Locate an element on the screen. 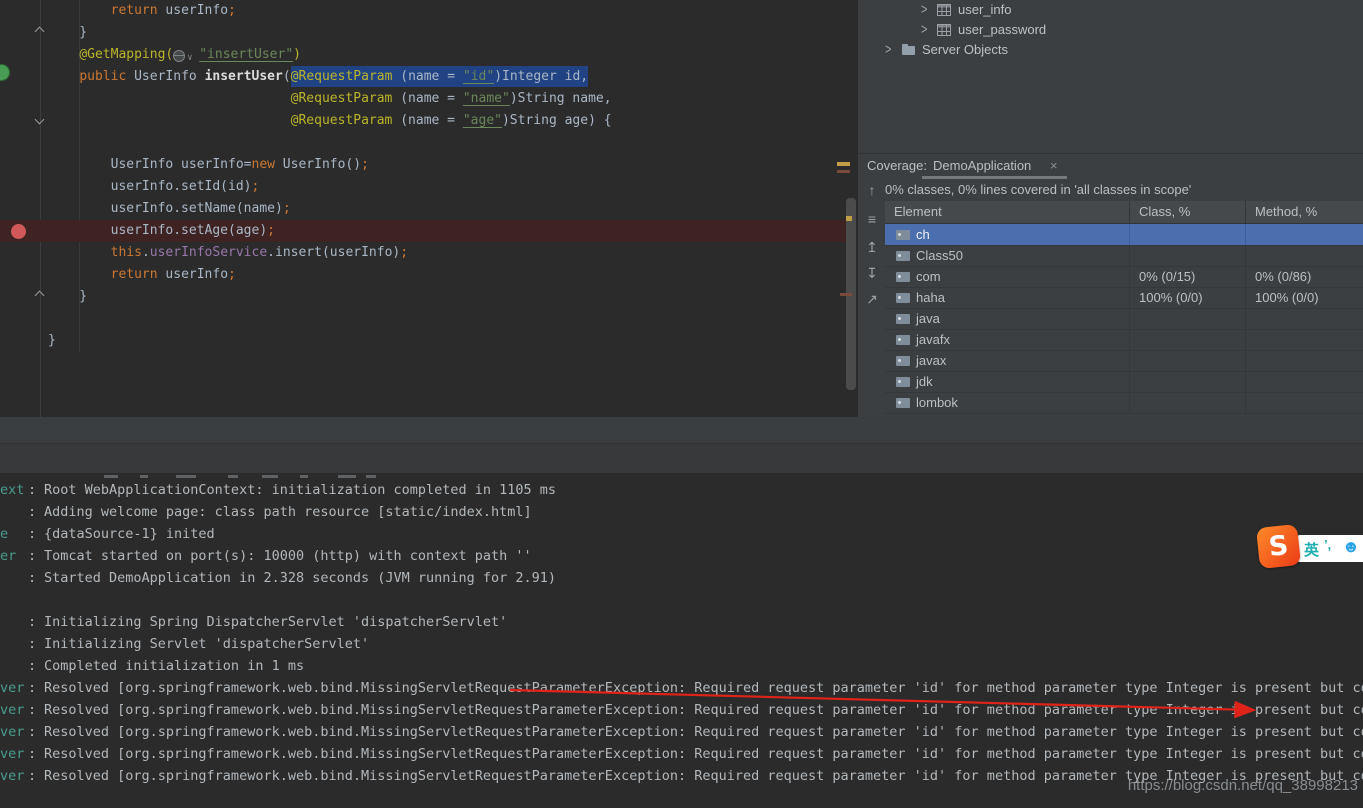  coverage-row-javax: javax is located at coordinates (1124, 361).